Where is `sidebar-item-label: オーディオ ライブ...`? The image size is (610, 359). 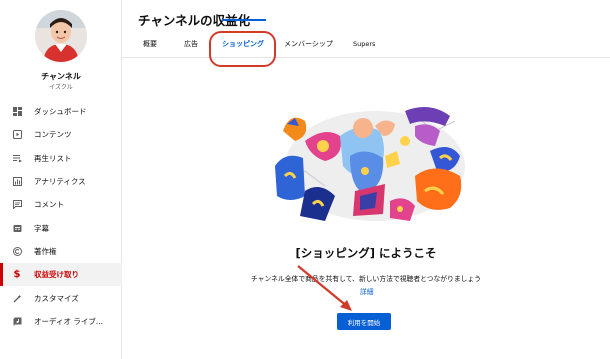 sidebar-item-label: オーディオ ライブ... is located at coordinates (69, 321).